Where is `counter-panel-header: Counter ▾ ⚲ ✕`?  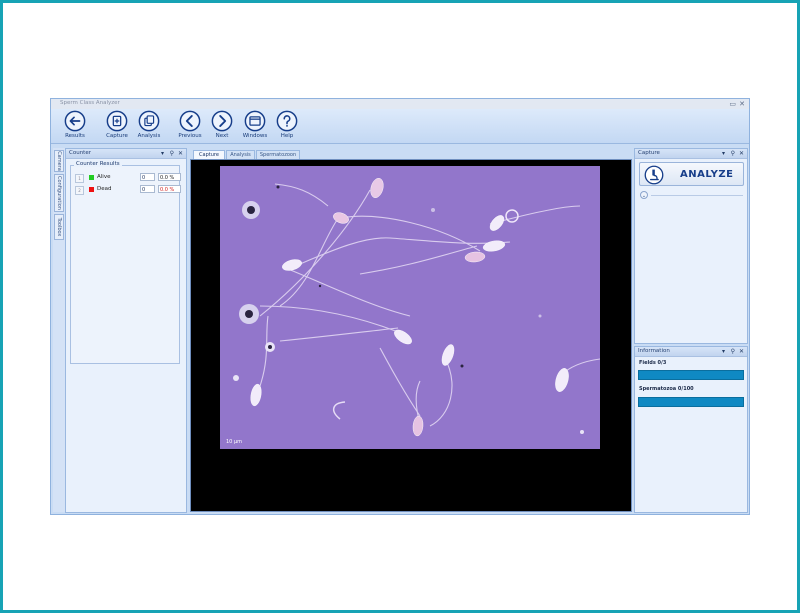 counter-panel-header: Counter ▾ ⚲ ✕ is located at coordinates (126, 154).